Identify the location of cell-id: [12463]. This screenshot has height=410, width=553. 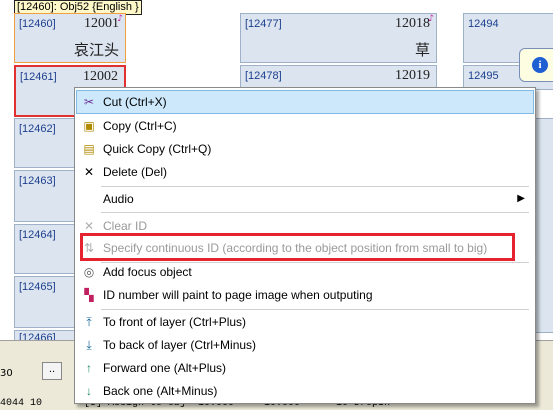
(37, 181).